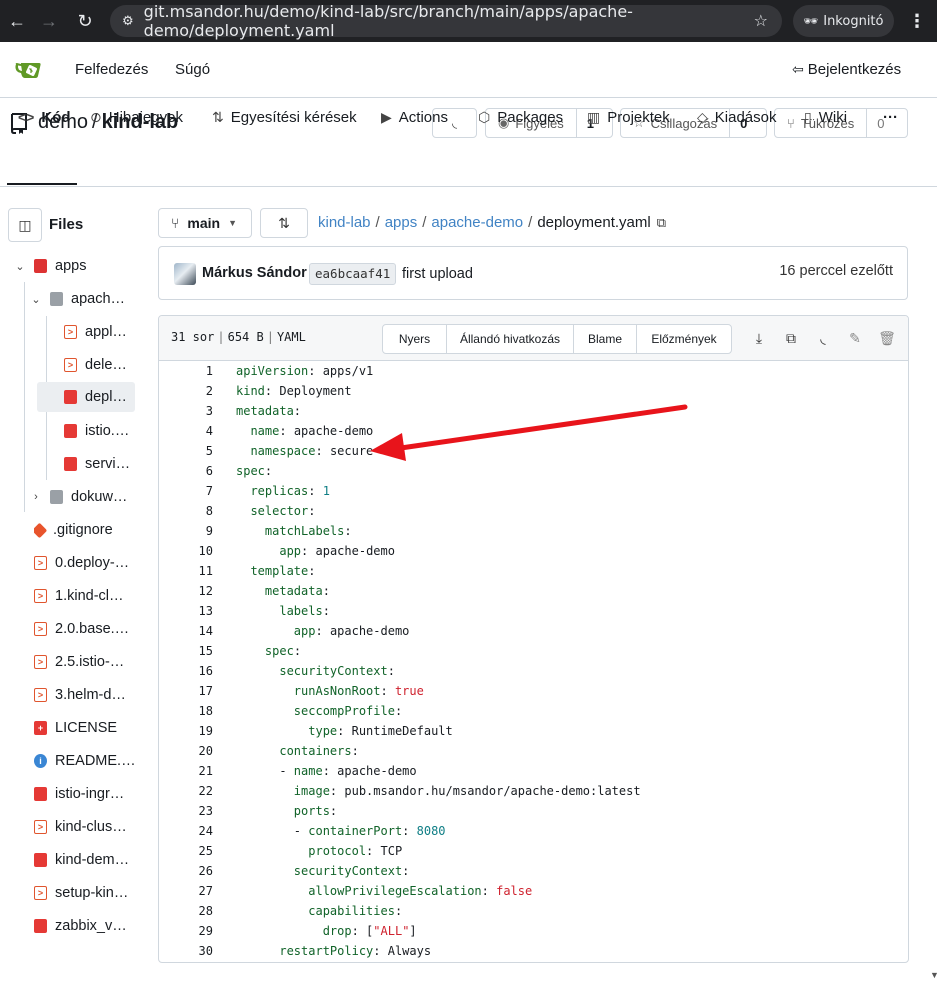 The image size is (937, 985). I want to click on line-number: 21, so click(186, 771).